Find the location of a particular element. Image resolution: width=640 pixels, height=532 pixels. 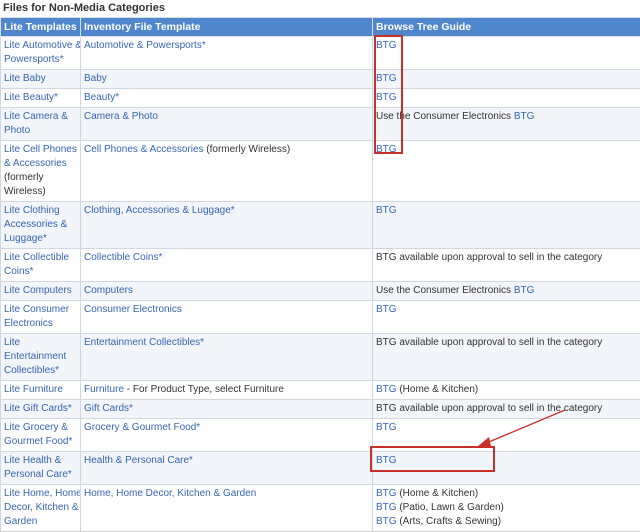

lite-template-link: Lite Gift Cards* is located at coordinates (40, 409).